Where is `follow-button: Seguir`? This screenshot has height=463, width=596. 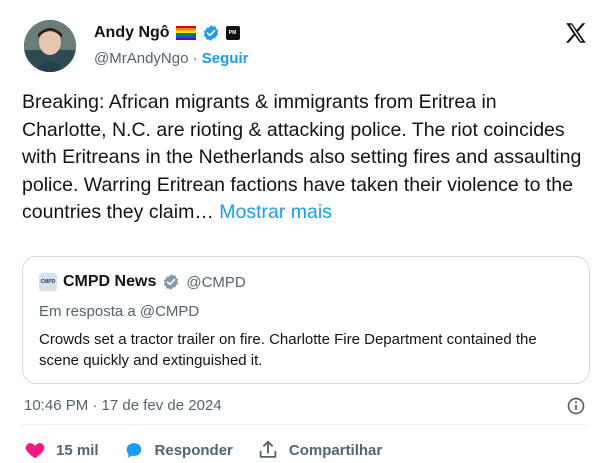 follow-button: Seguir is located at coordinates (225, 58).